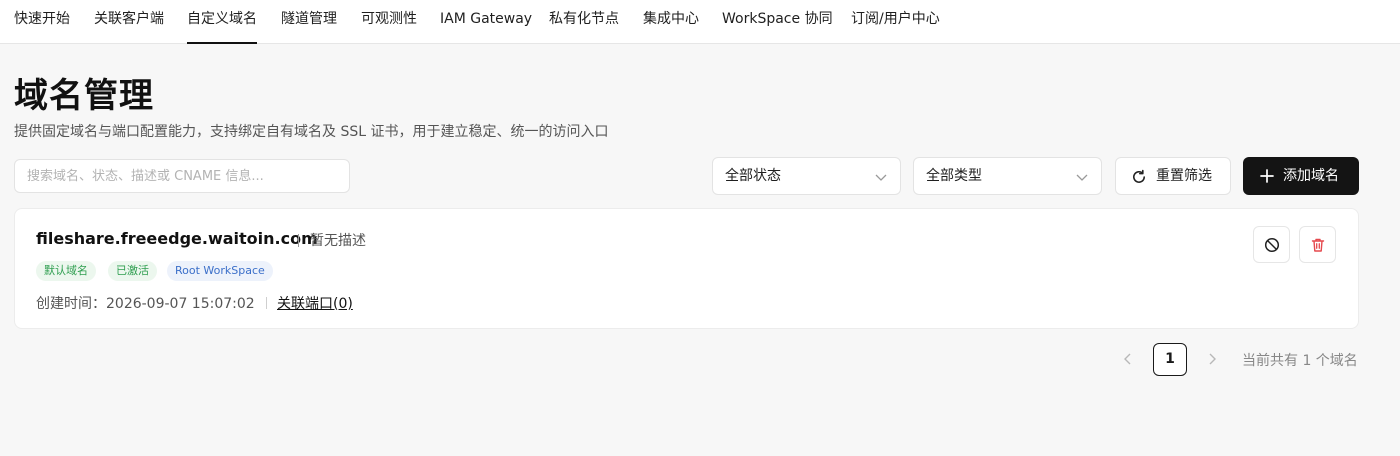 Image resolution: width=1400 pixels, height=456 pixels. What do you see at coordinates (220, 271) in the screenshot?
I see `tag-workspace: Root WorkSpace` at bounding box center [220, 271].